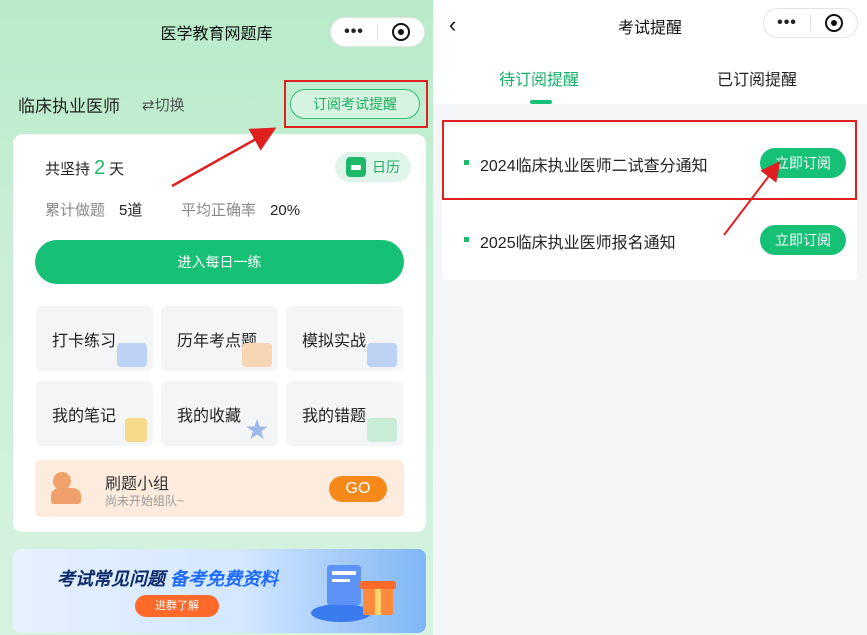  Describe the element at coordinates (69, 106) in the screenshot. I see `profession-label: 临床执业医师` at that location.